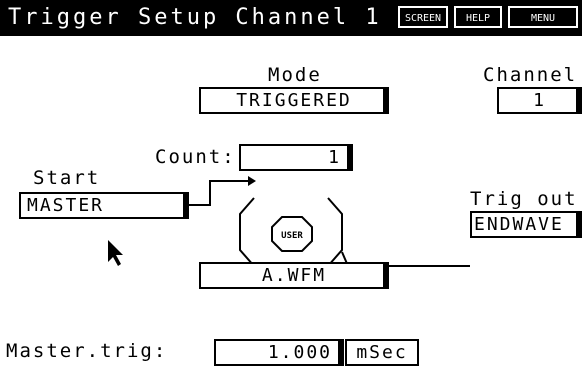 This screenshot has width=582, height=377. Describe the element at coordinates (218, 193) in the screenshot. I see `start-wire` at that location.